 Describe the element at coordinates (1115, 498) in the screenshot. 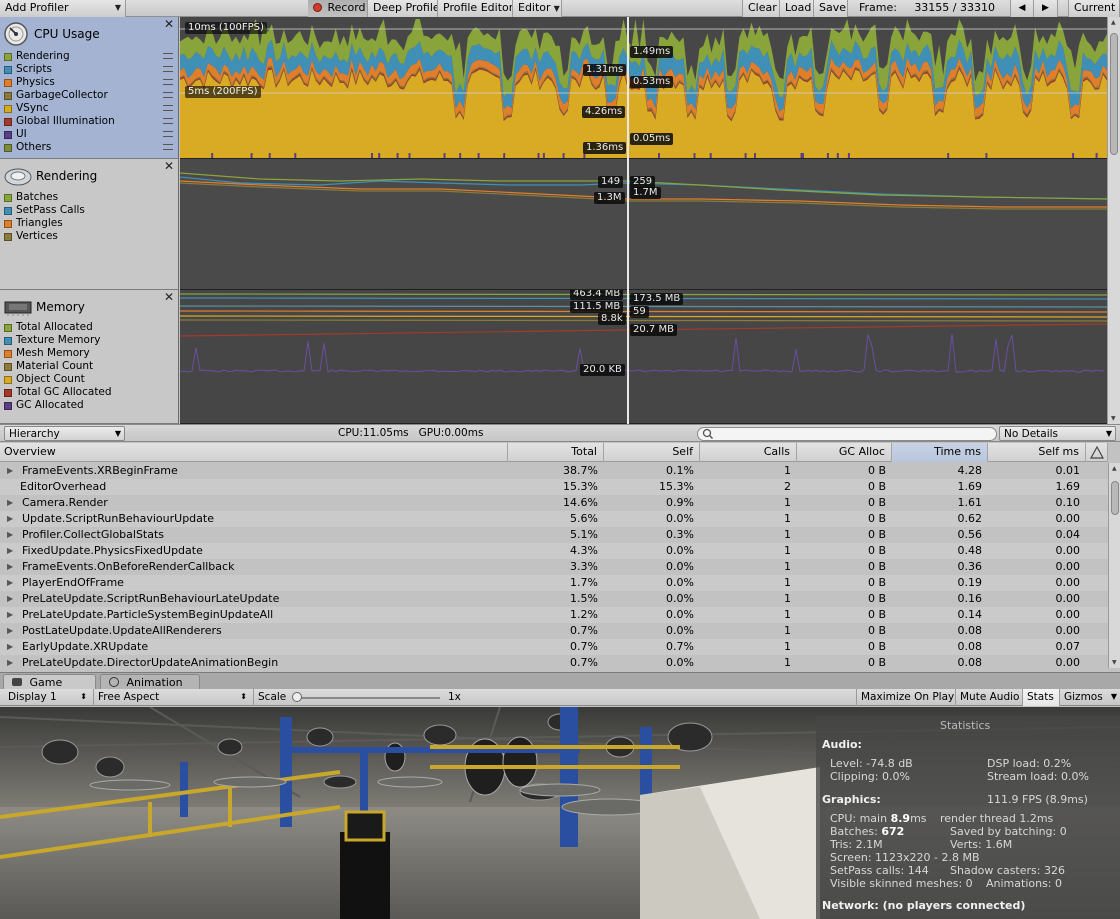

I see `table-scroll-thumb` at that location.